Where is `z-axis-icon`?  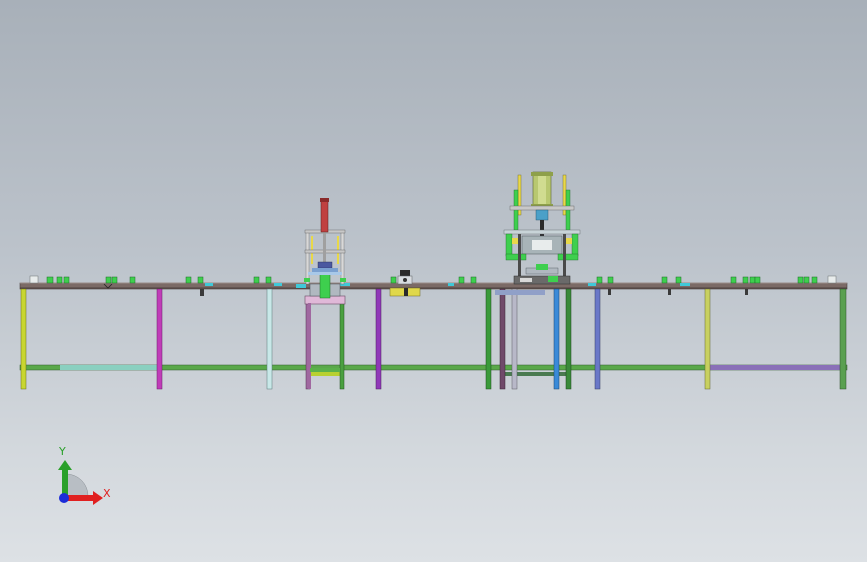
z-axis-icon is located at coordinates (64, 498).